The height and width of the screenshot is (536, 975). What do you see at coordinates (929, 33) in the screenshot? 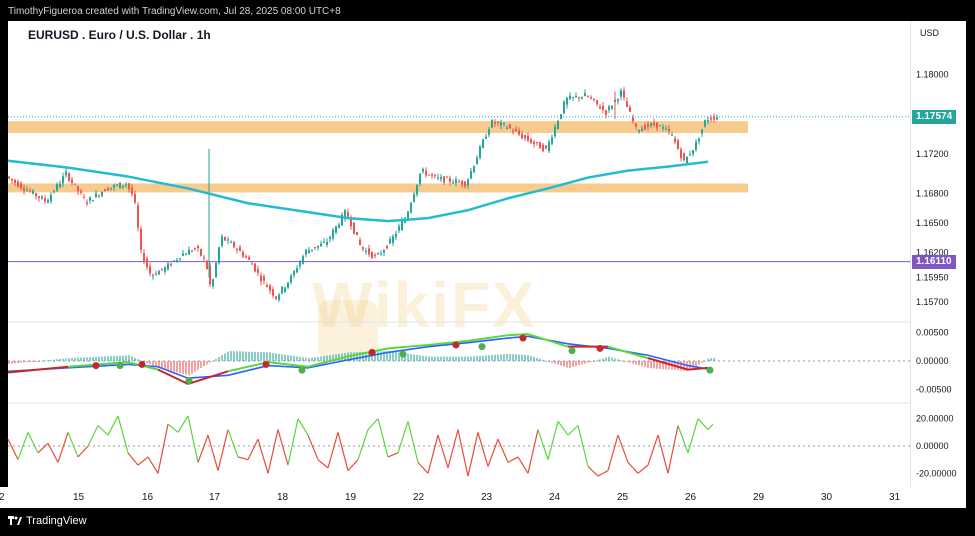
I see `currency-label: USD` at bounding box center [929, 33].